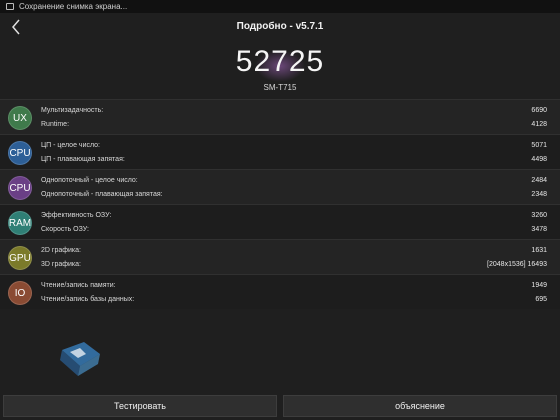  I want to click on result-value: 3478, so click(539, 229).